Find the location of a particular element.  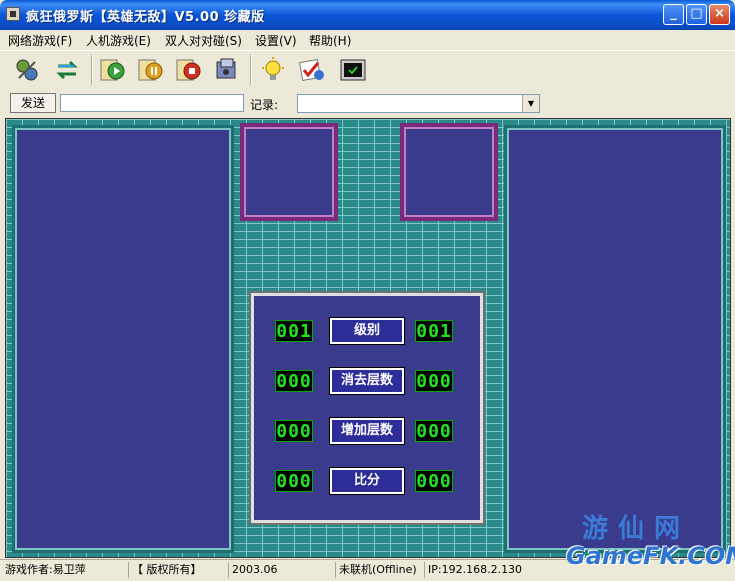

app-icon is located at coordinates (13, 14).